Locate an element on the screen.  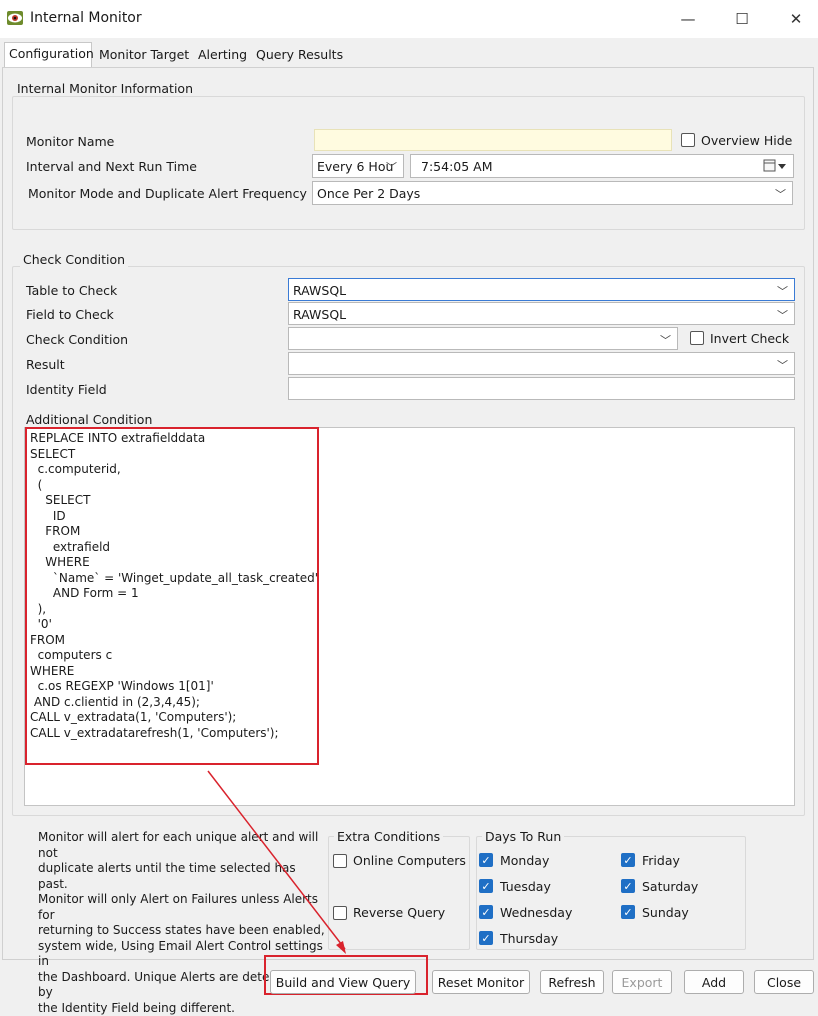
mode-select: Once Per 2 Days ﹀ is located at coordinates (552, 193).